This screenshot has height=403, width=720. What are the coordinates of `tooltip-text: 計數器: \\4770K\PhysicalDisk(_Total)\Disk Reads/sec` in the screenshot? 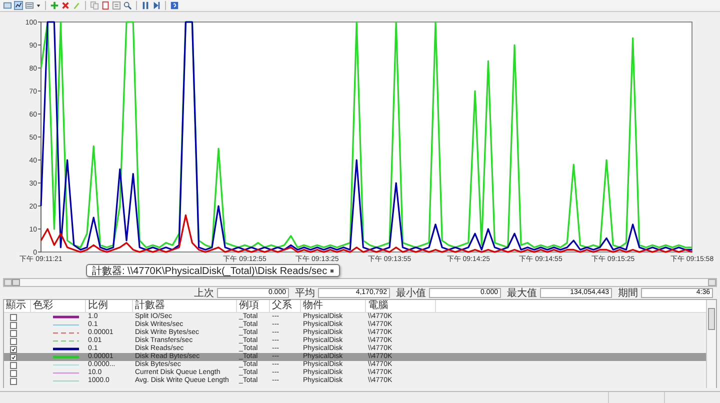 It's located at (210, 271).